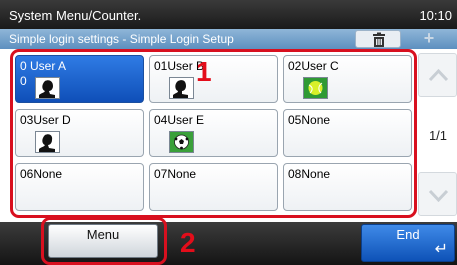 The image size is (457, 265). What do you see at coordinates (213, 79) in the screenshot?
I see `user-tile-1: 01User B` at bounding box center [213, 79].